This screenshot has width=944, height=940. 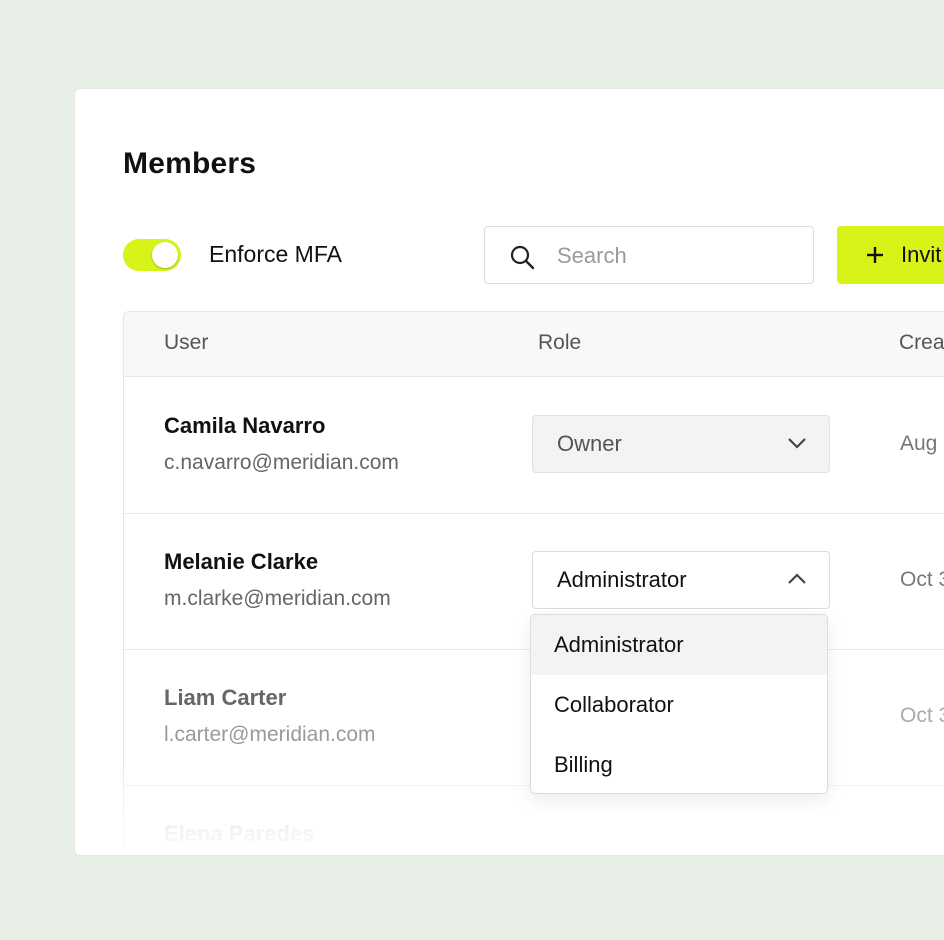 I want to click on user-name: Melanie Clarke, so click(x=241, y=561).